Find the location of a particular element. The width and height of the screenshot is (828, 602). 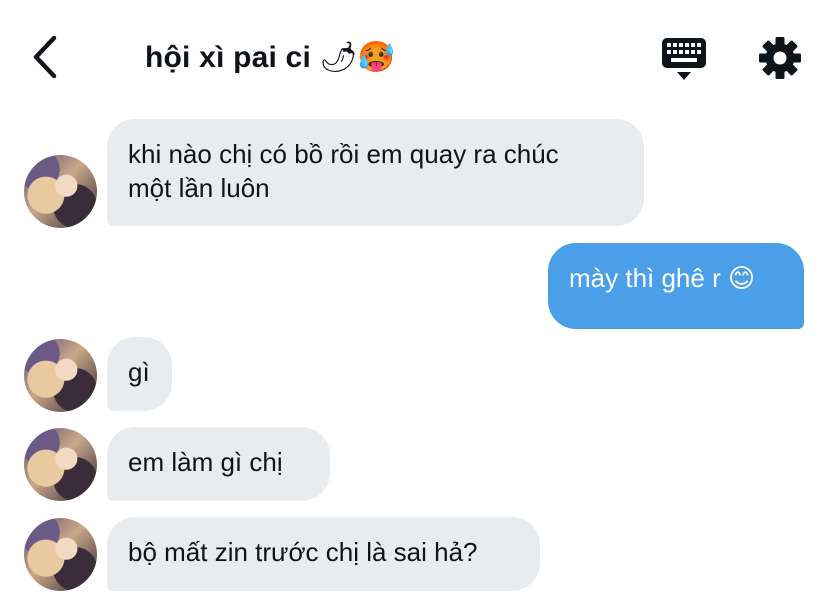

gear-icon is located at coordinates (780, 58).